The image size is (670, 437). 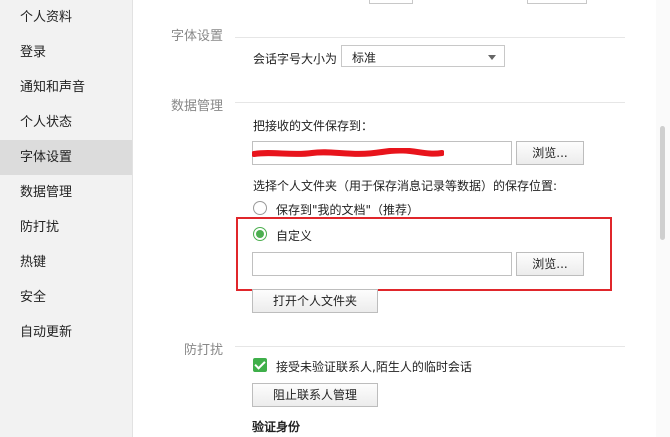 I want to click on verify-identity-heading: 验证身份, so click(x=276, y=427).